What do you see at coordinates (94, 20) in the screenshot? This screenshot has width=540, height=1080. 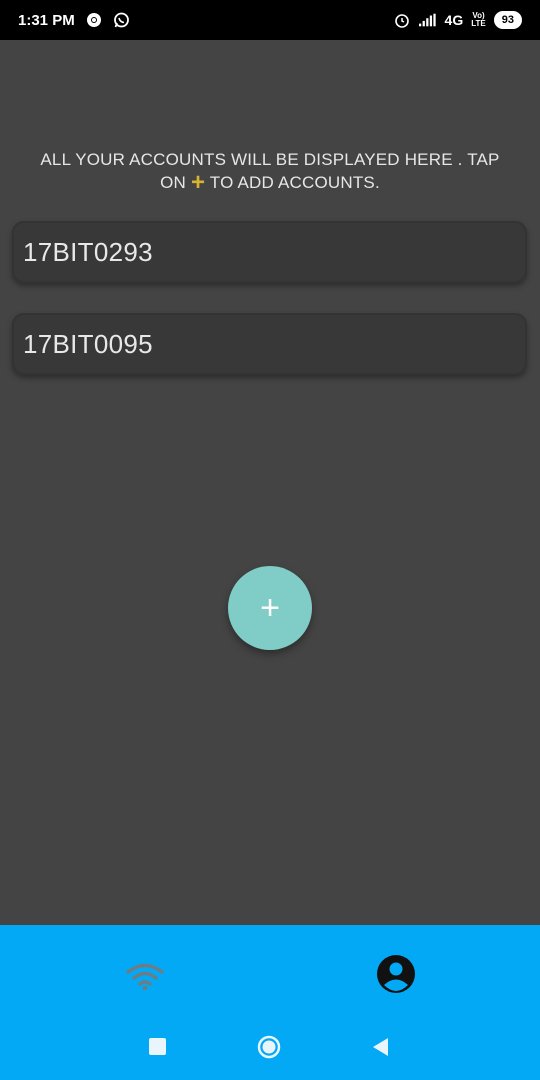 I see `chrome-icon` at bounding box center [94, 20].